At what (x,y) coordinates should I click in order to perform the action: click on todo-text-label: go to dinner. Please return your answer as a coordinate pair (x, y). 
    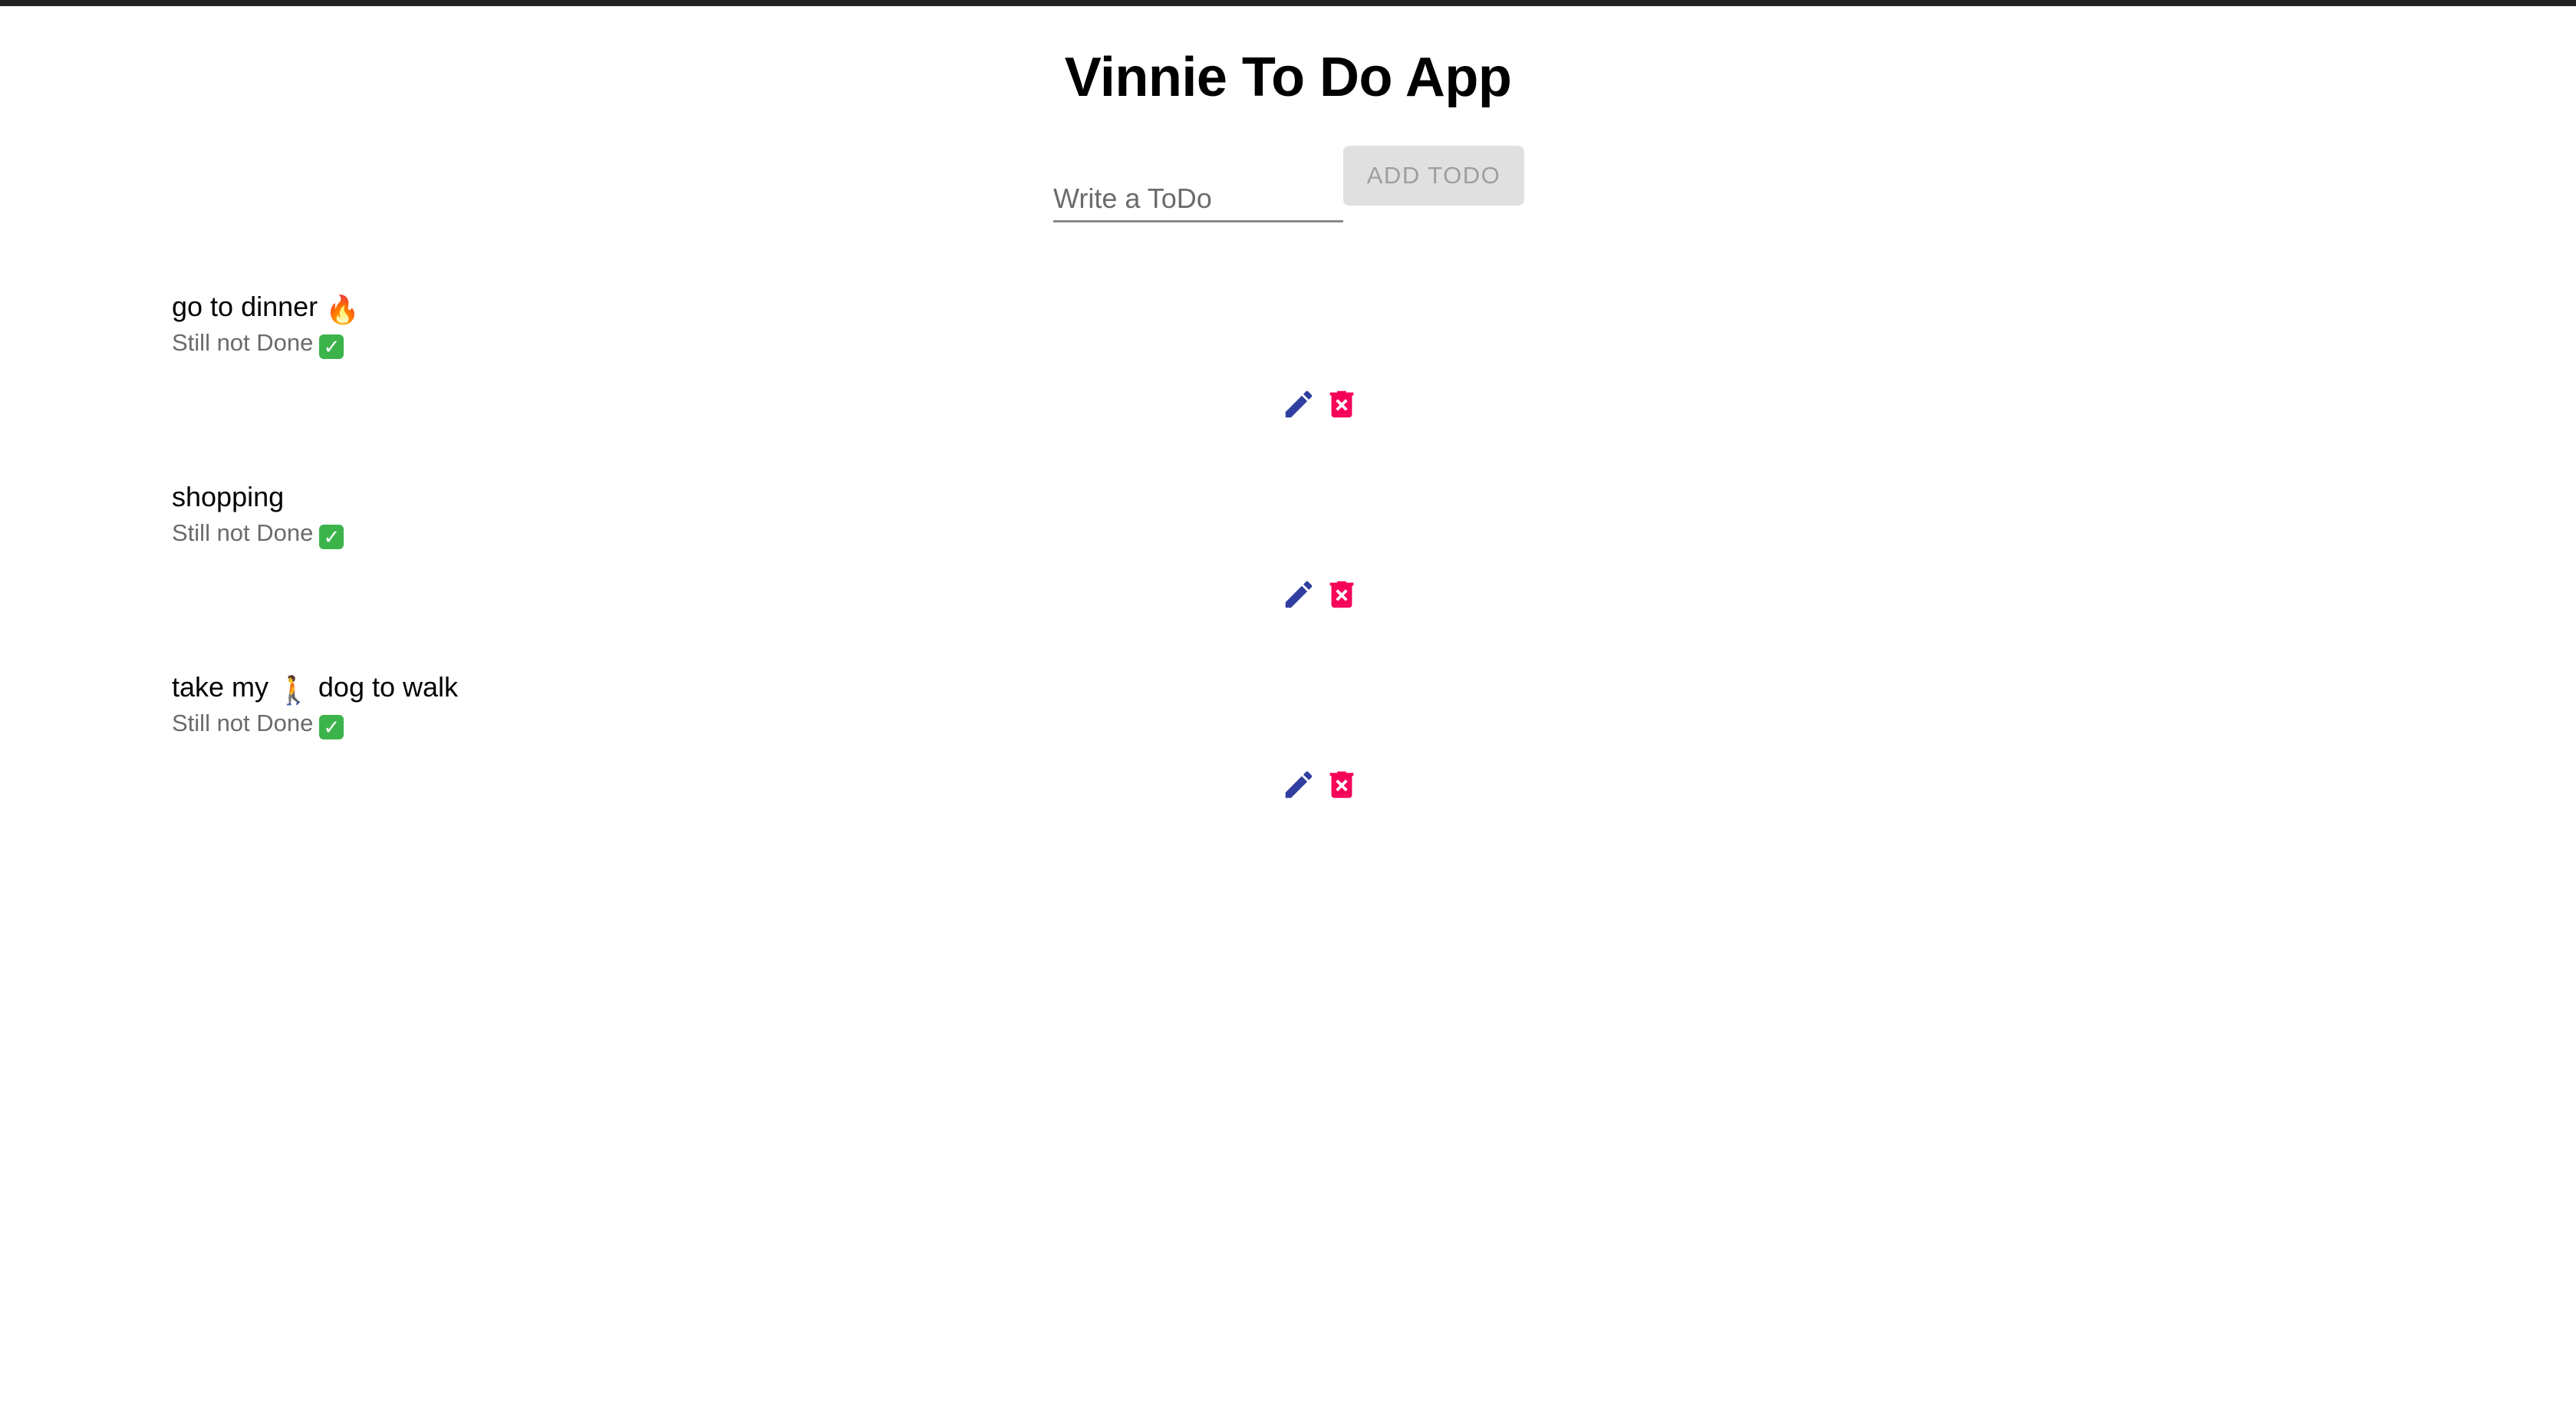
    Looking at the image, I should click on (245, 306).